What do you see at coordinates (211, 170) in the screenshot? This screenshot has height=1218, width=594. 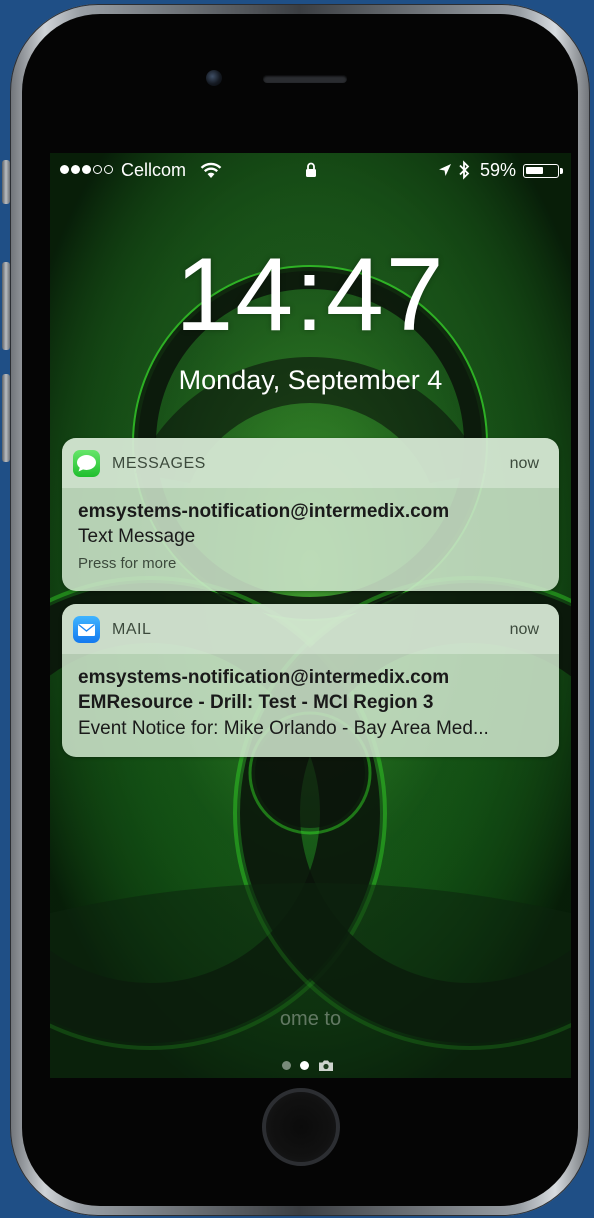 I see `wifi-icon` at bounding box center [211, 170].